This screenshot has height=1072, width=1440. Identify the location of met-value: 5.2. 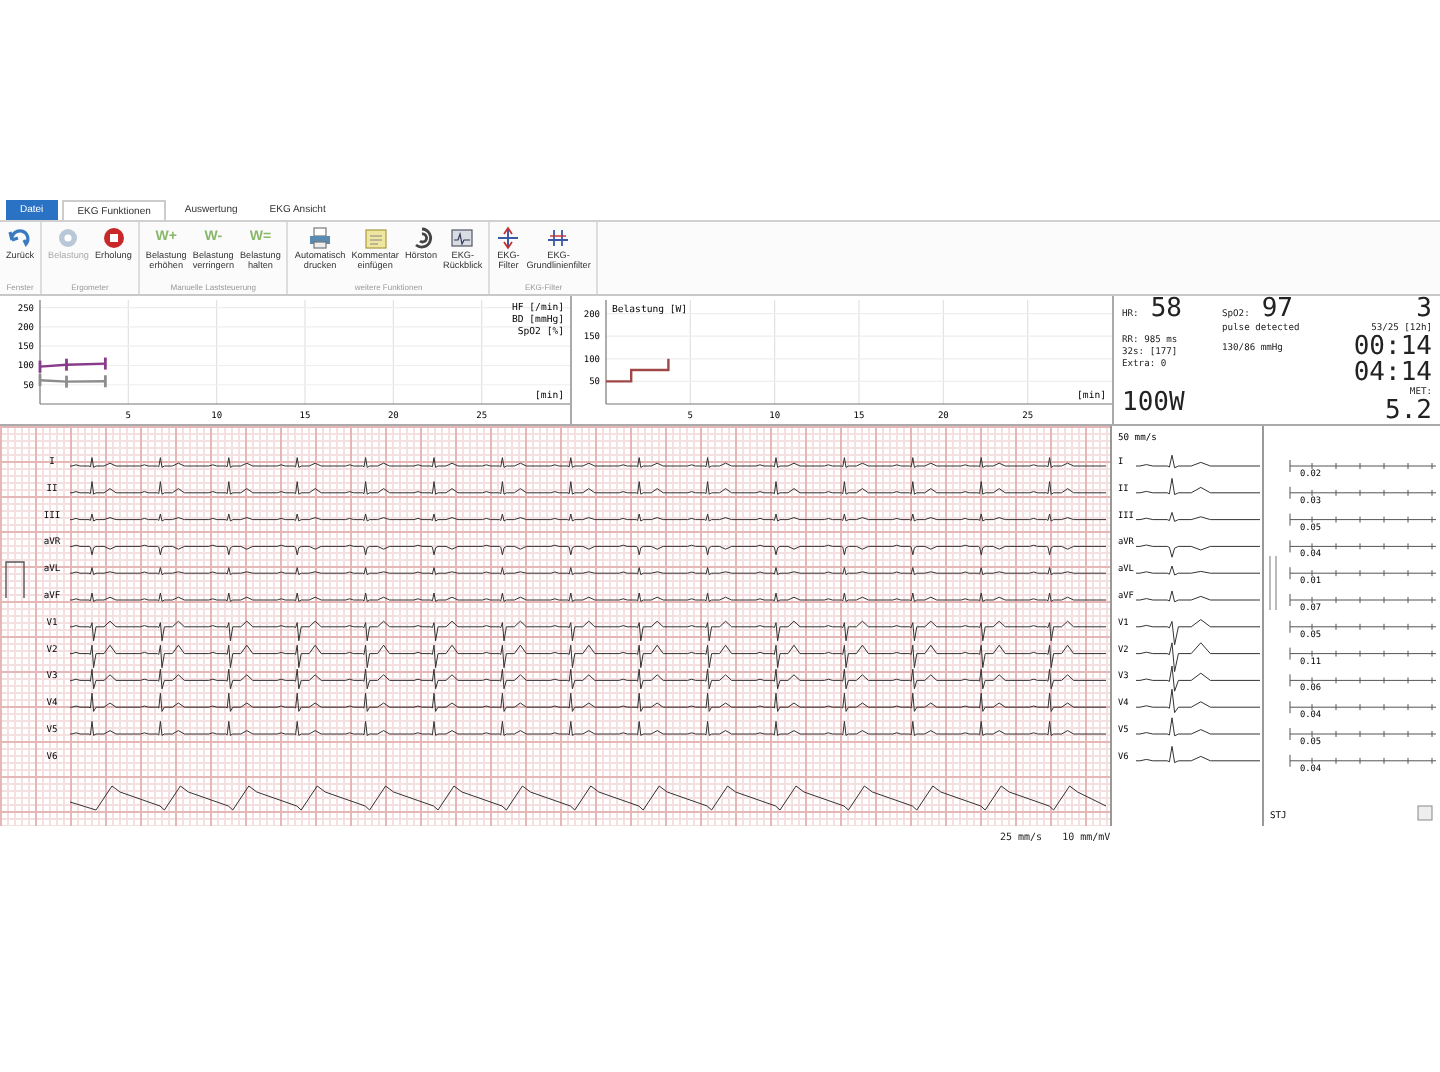
(1408, 412).